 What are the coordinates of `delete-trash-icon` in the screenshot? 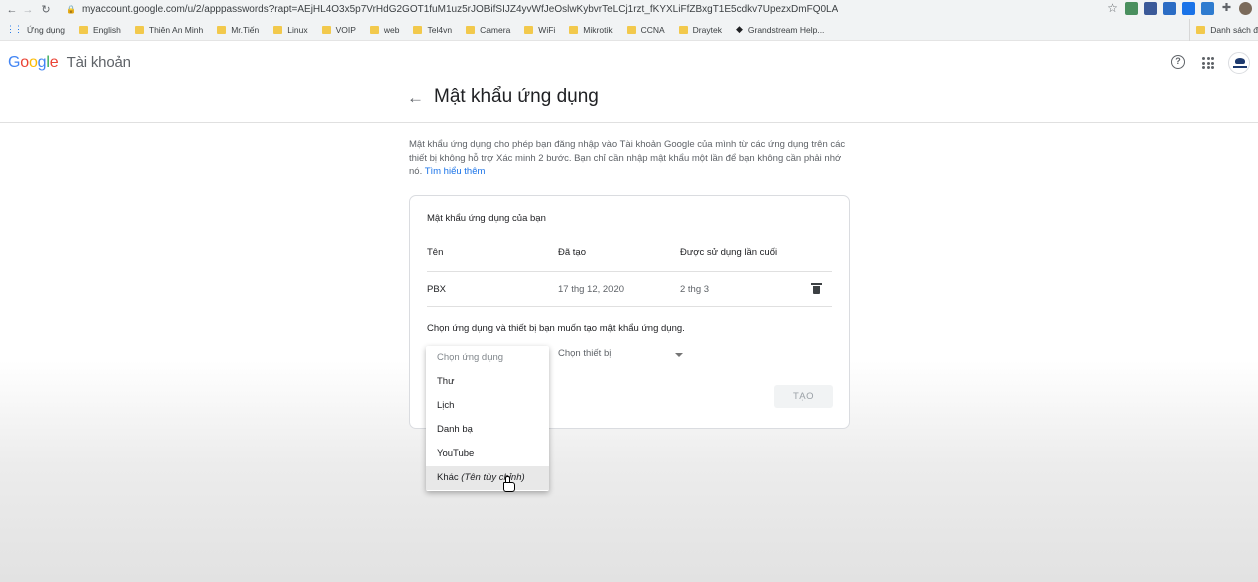 It's located at (816, 288).